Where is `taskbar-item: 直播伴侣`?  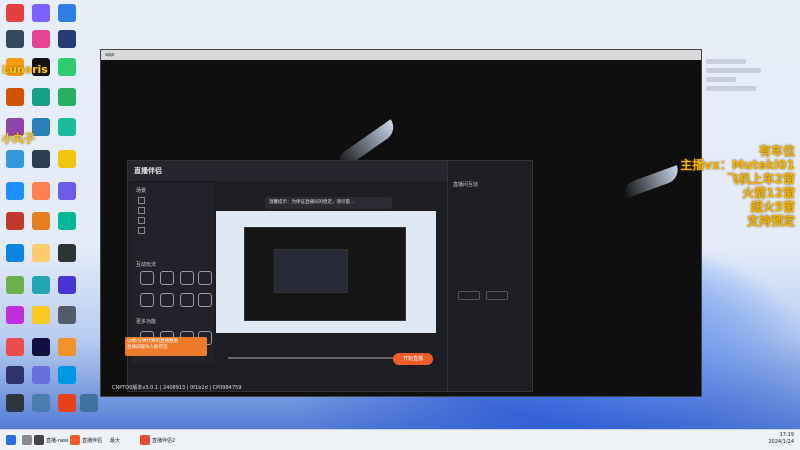
taskbar-item: 直播伴侣 is located at coordinates (86, 440).